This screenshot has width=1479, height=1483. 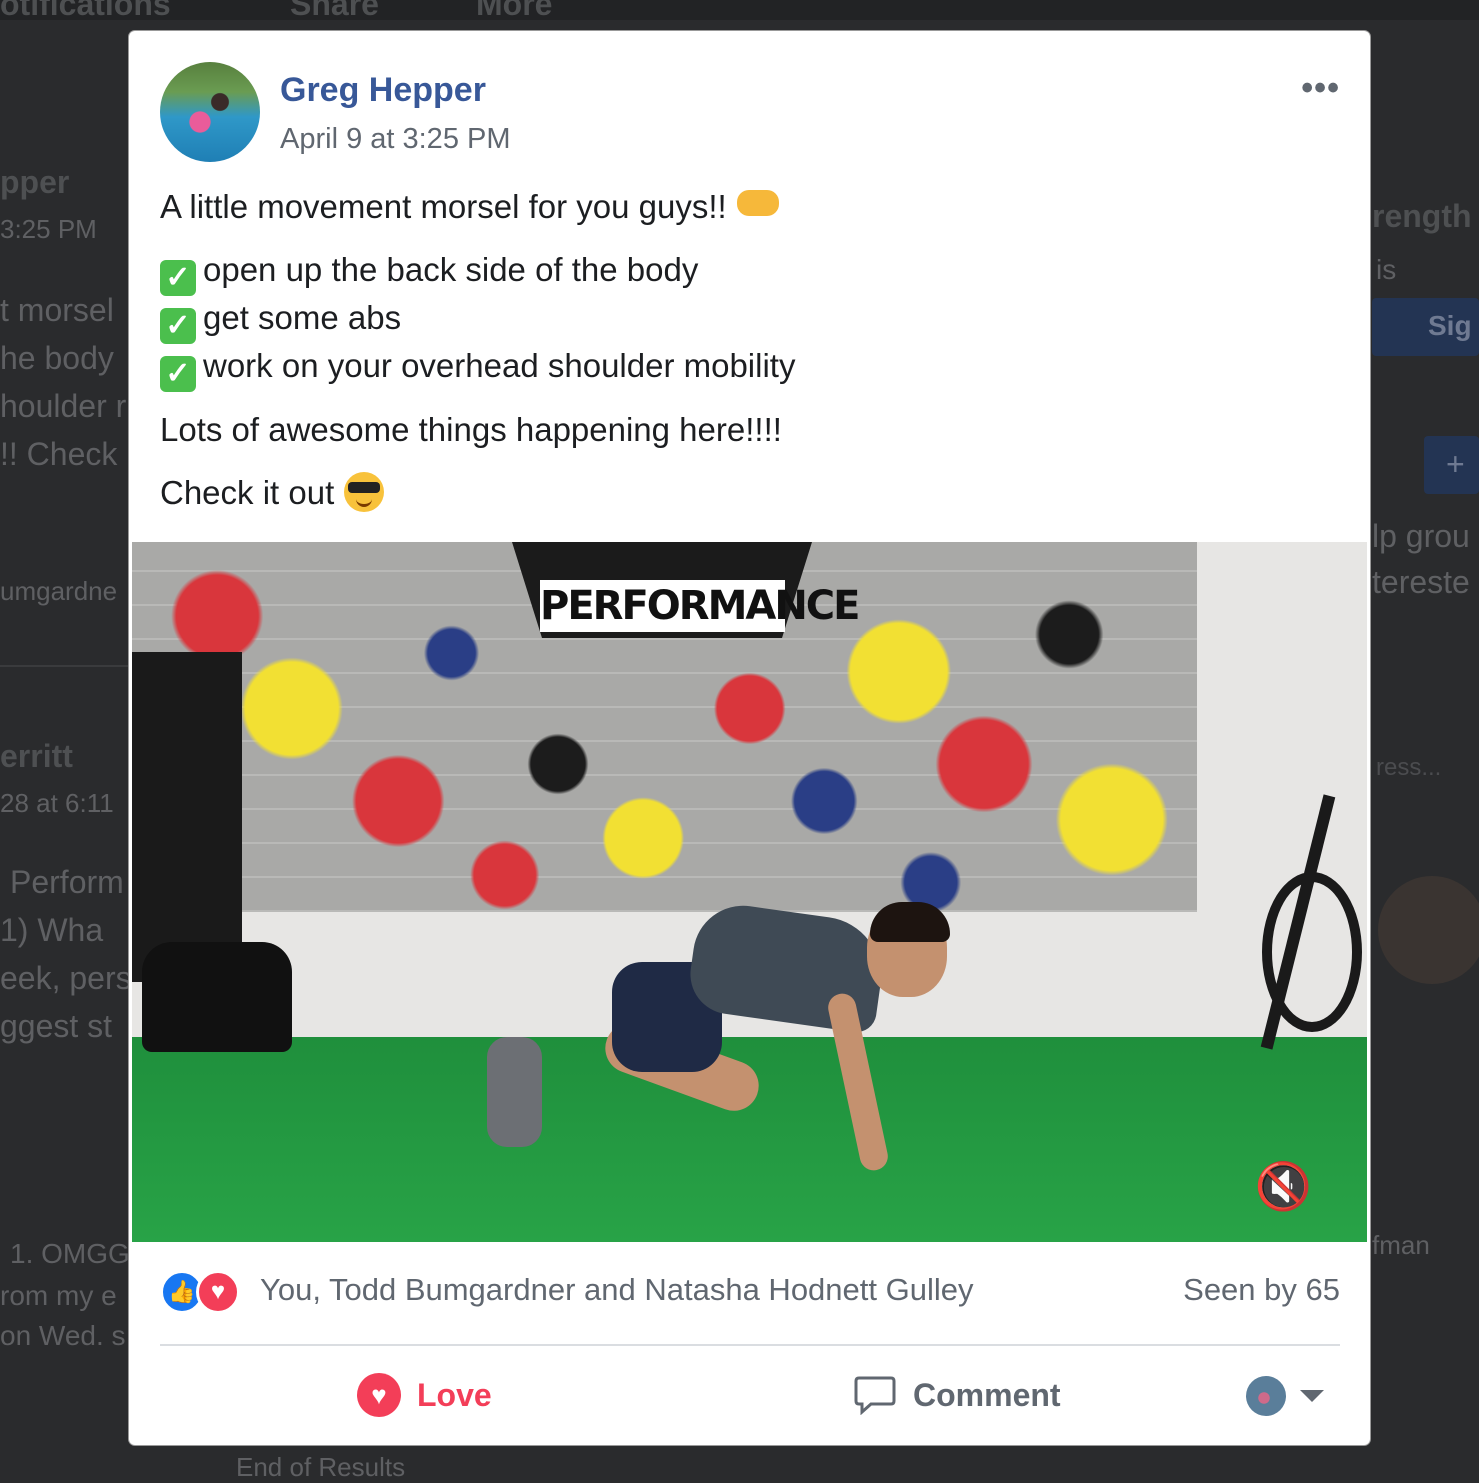 I want to click on bg-fragment: End of Results, so click(x=321, y=1467).